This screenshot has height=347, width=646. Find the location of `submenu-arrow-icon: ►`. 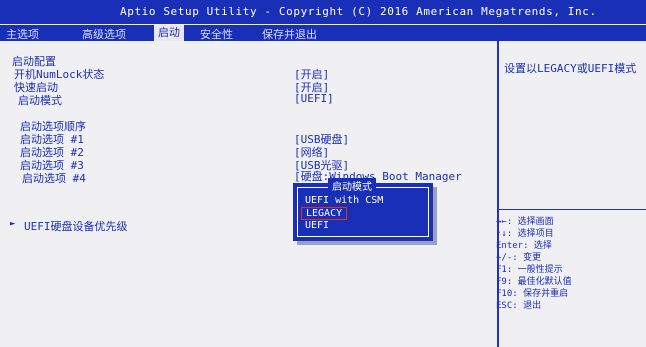

submenu-arrow-icon: ► is located at coordinates (13, 224).